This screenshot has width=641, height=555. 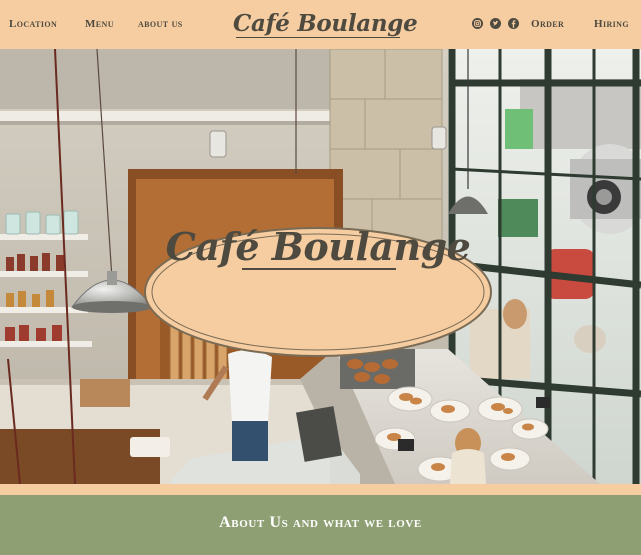 What do you see at coordinates (318, 37) in the screenshot?
I see `logo-underline` at bounding box center [318, 37].